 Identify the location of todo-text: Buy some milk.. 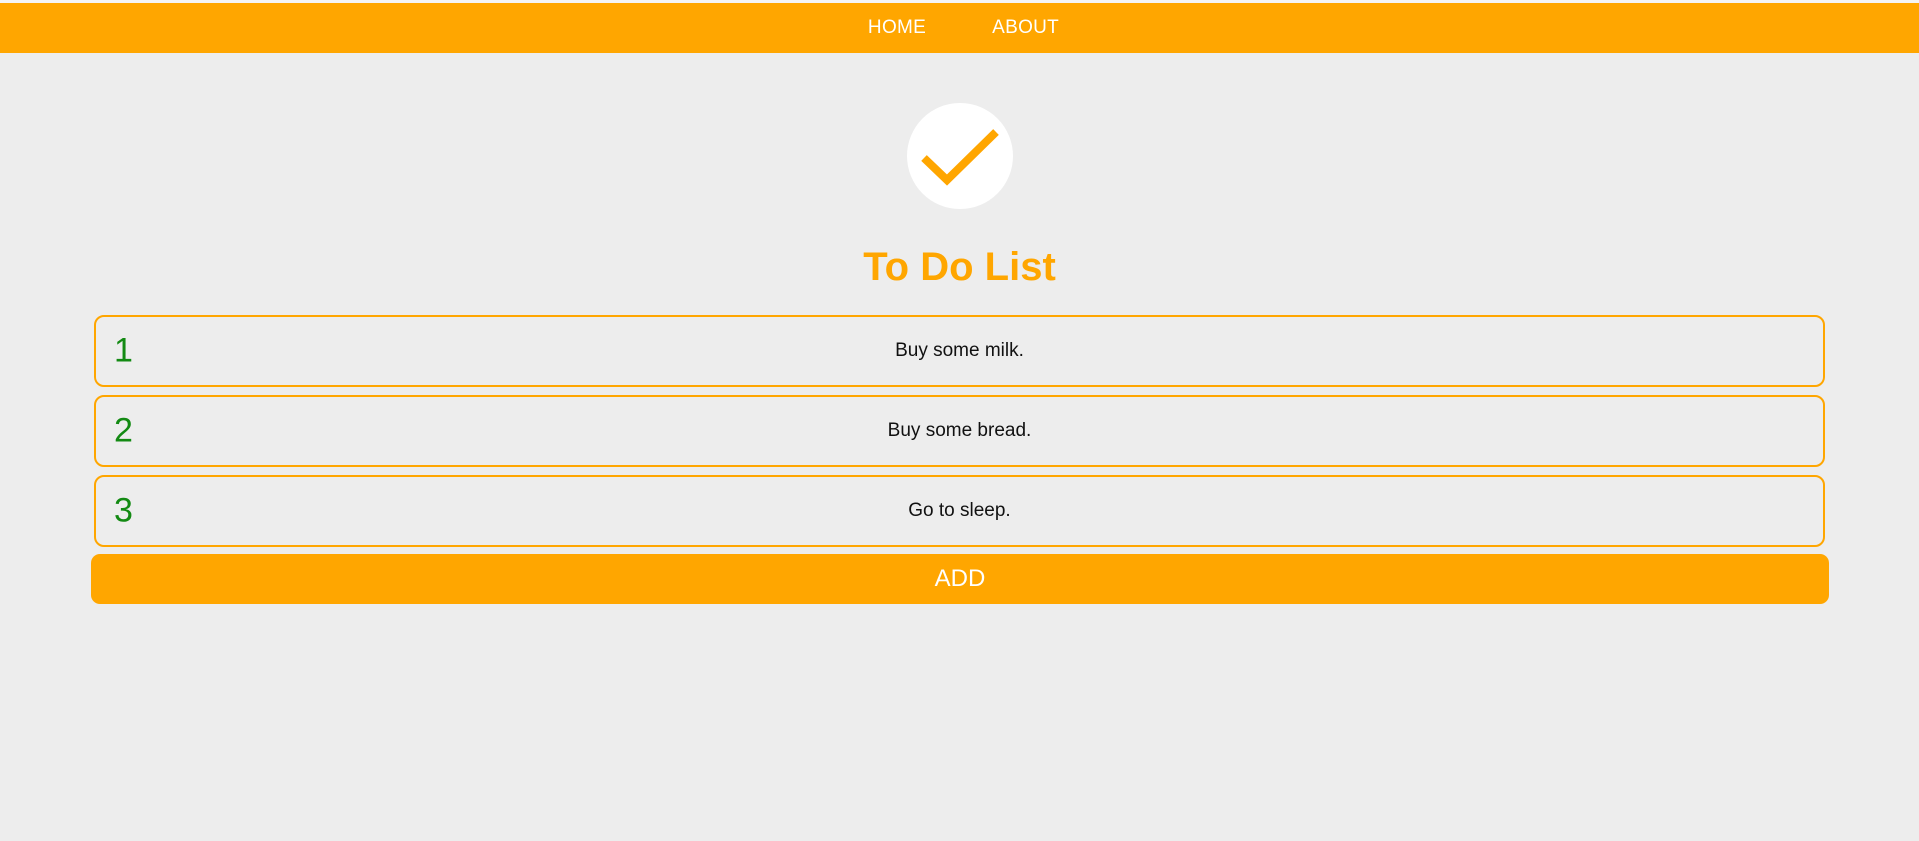
(959, 350).